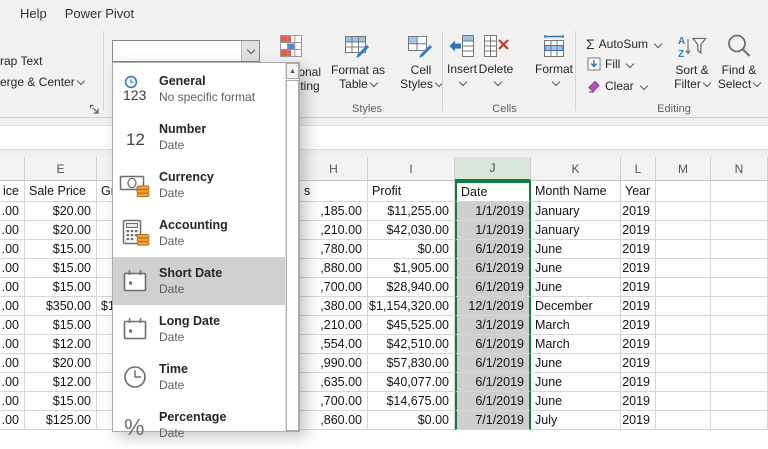 This screenshot has height=449, width=768. I want to click on cell-l-6: 2019, so click(638, 306).